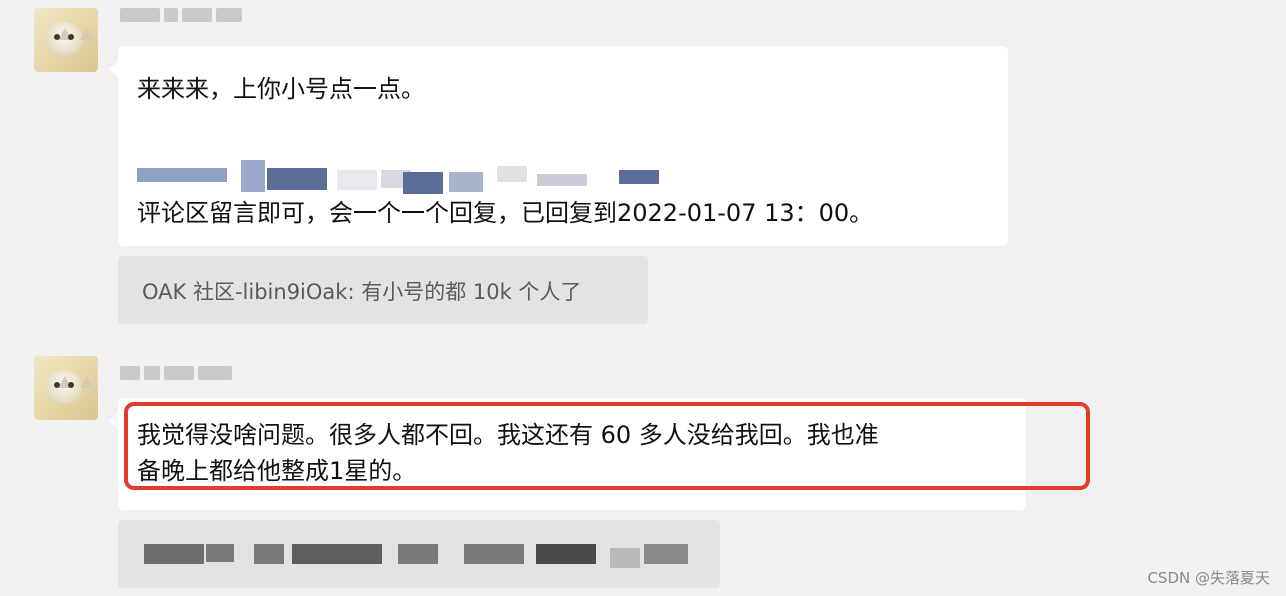 This screenshot has width=1286, height=596. Describe the element at coordinates (281, 89) in the screenshot. I see `message-line: 来来来，上你小号点一点。` at that location.